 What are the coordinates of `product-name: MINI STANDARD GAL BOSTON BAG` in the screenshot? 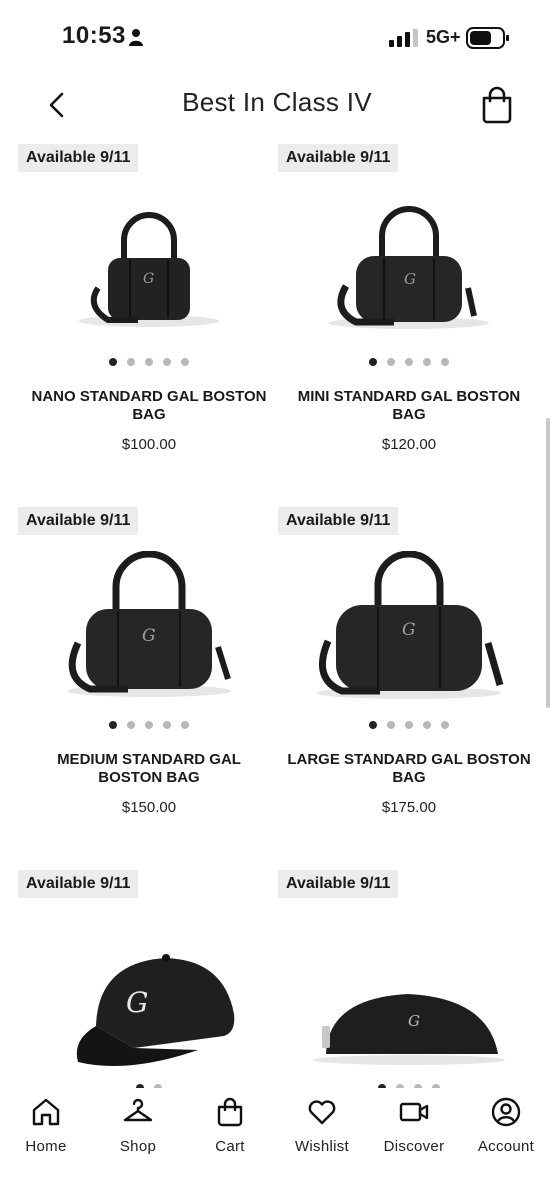 It's located at (409, 406).